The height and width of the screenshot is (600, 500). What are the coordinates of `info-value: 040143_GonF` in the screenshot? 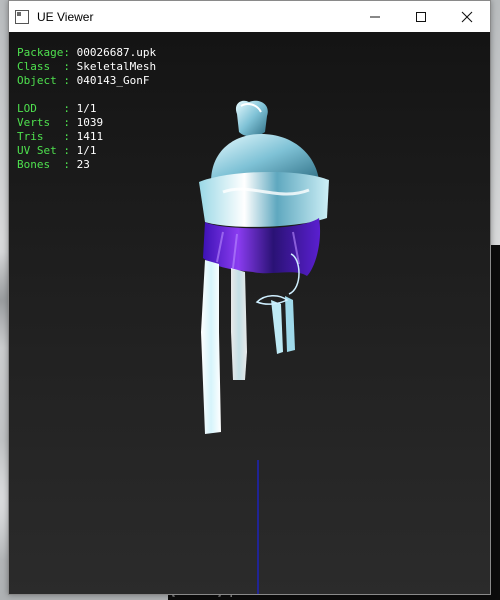 It's located at (113, 80).